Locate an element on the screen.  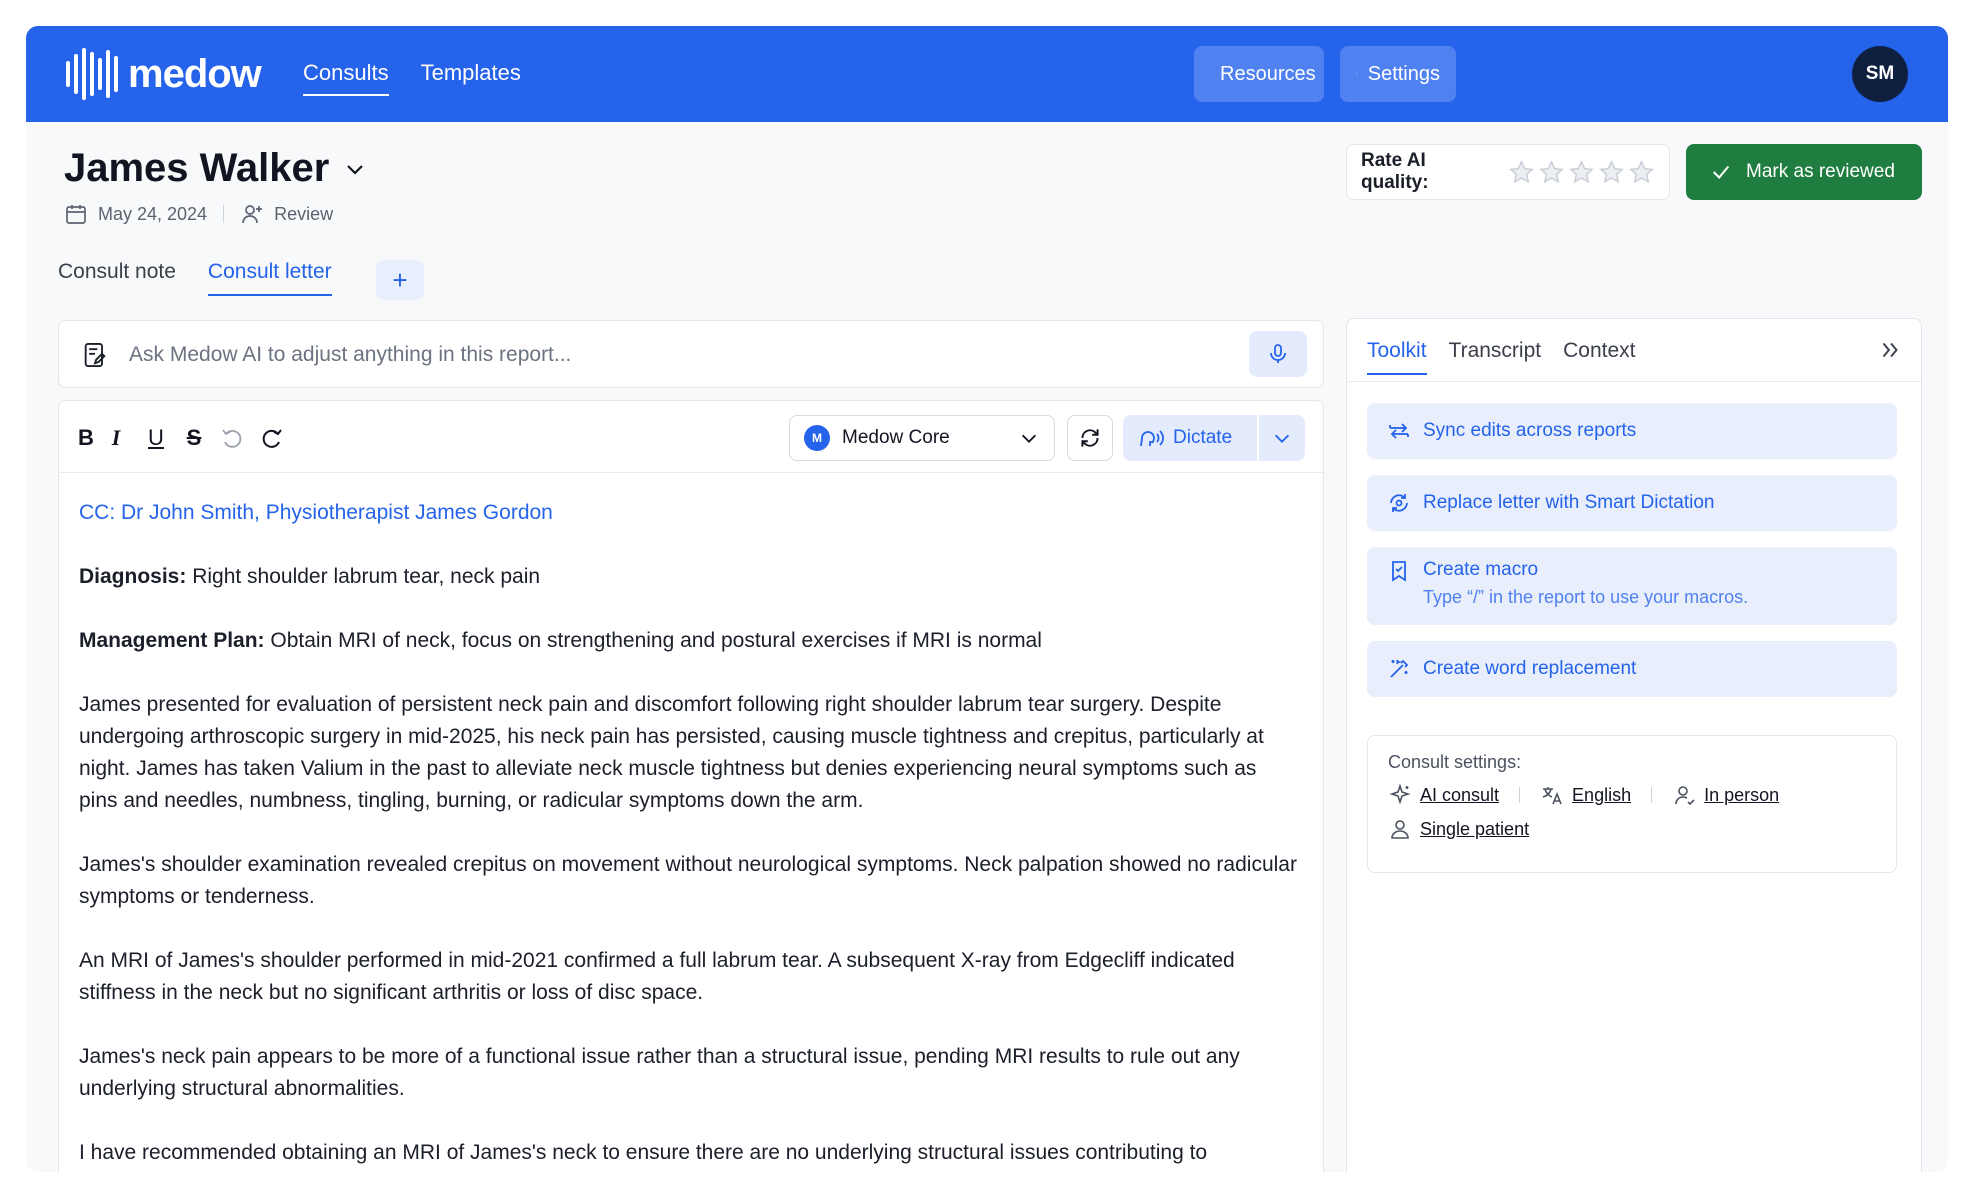
regenerate-button is located at coordinates (1090, 438).